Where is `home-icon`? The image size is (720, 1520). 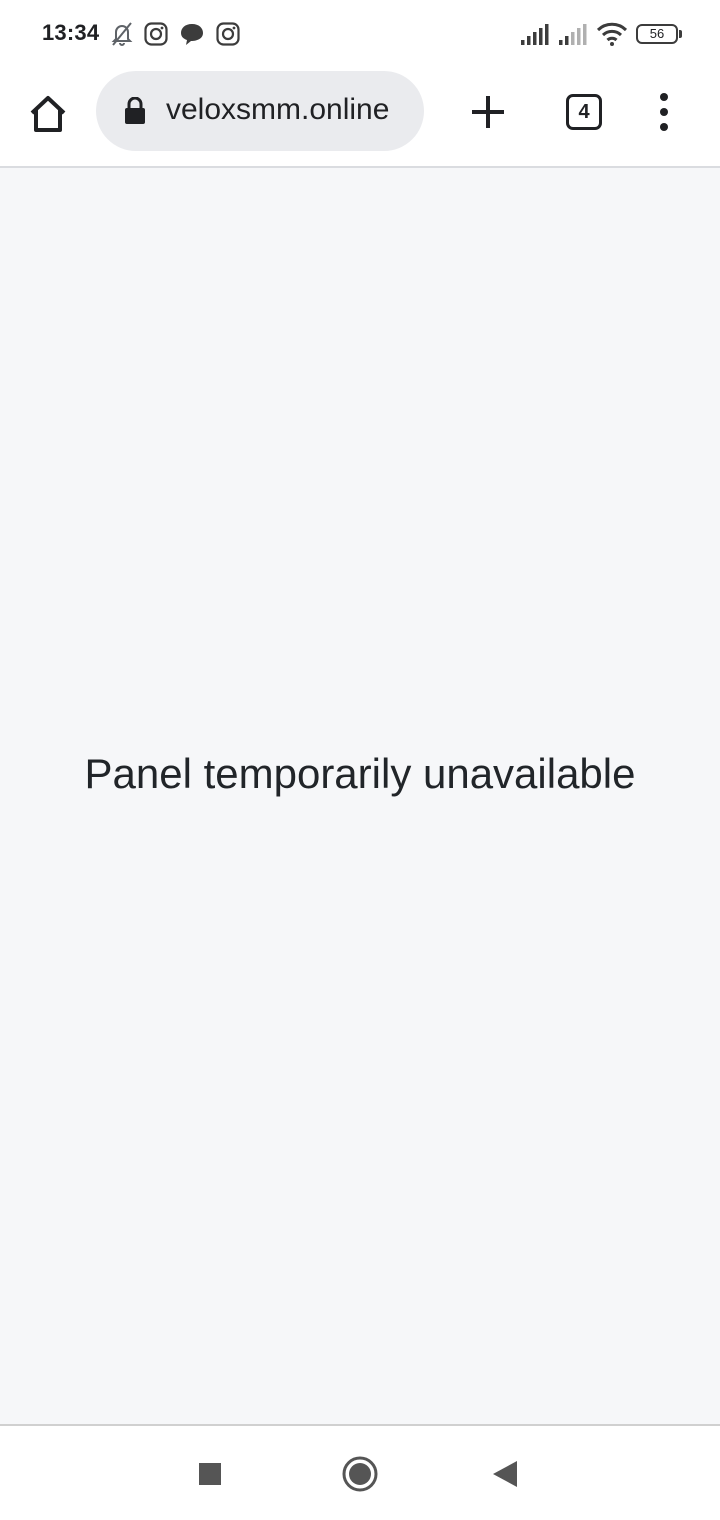
home-icon is located at coordinates (48, 114).